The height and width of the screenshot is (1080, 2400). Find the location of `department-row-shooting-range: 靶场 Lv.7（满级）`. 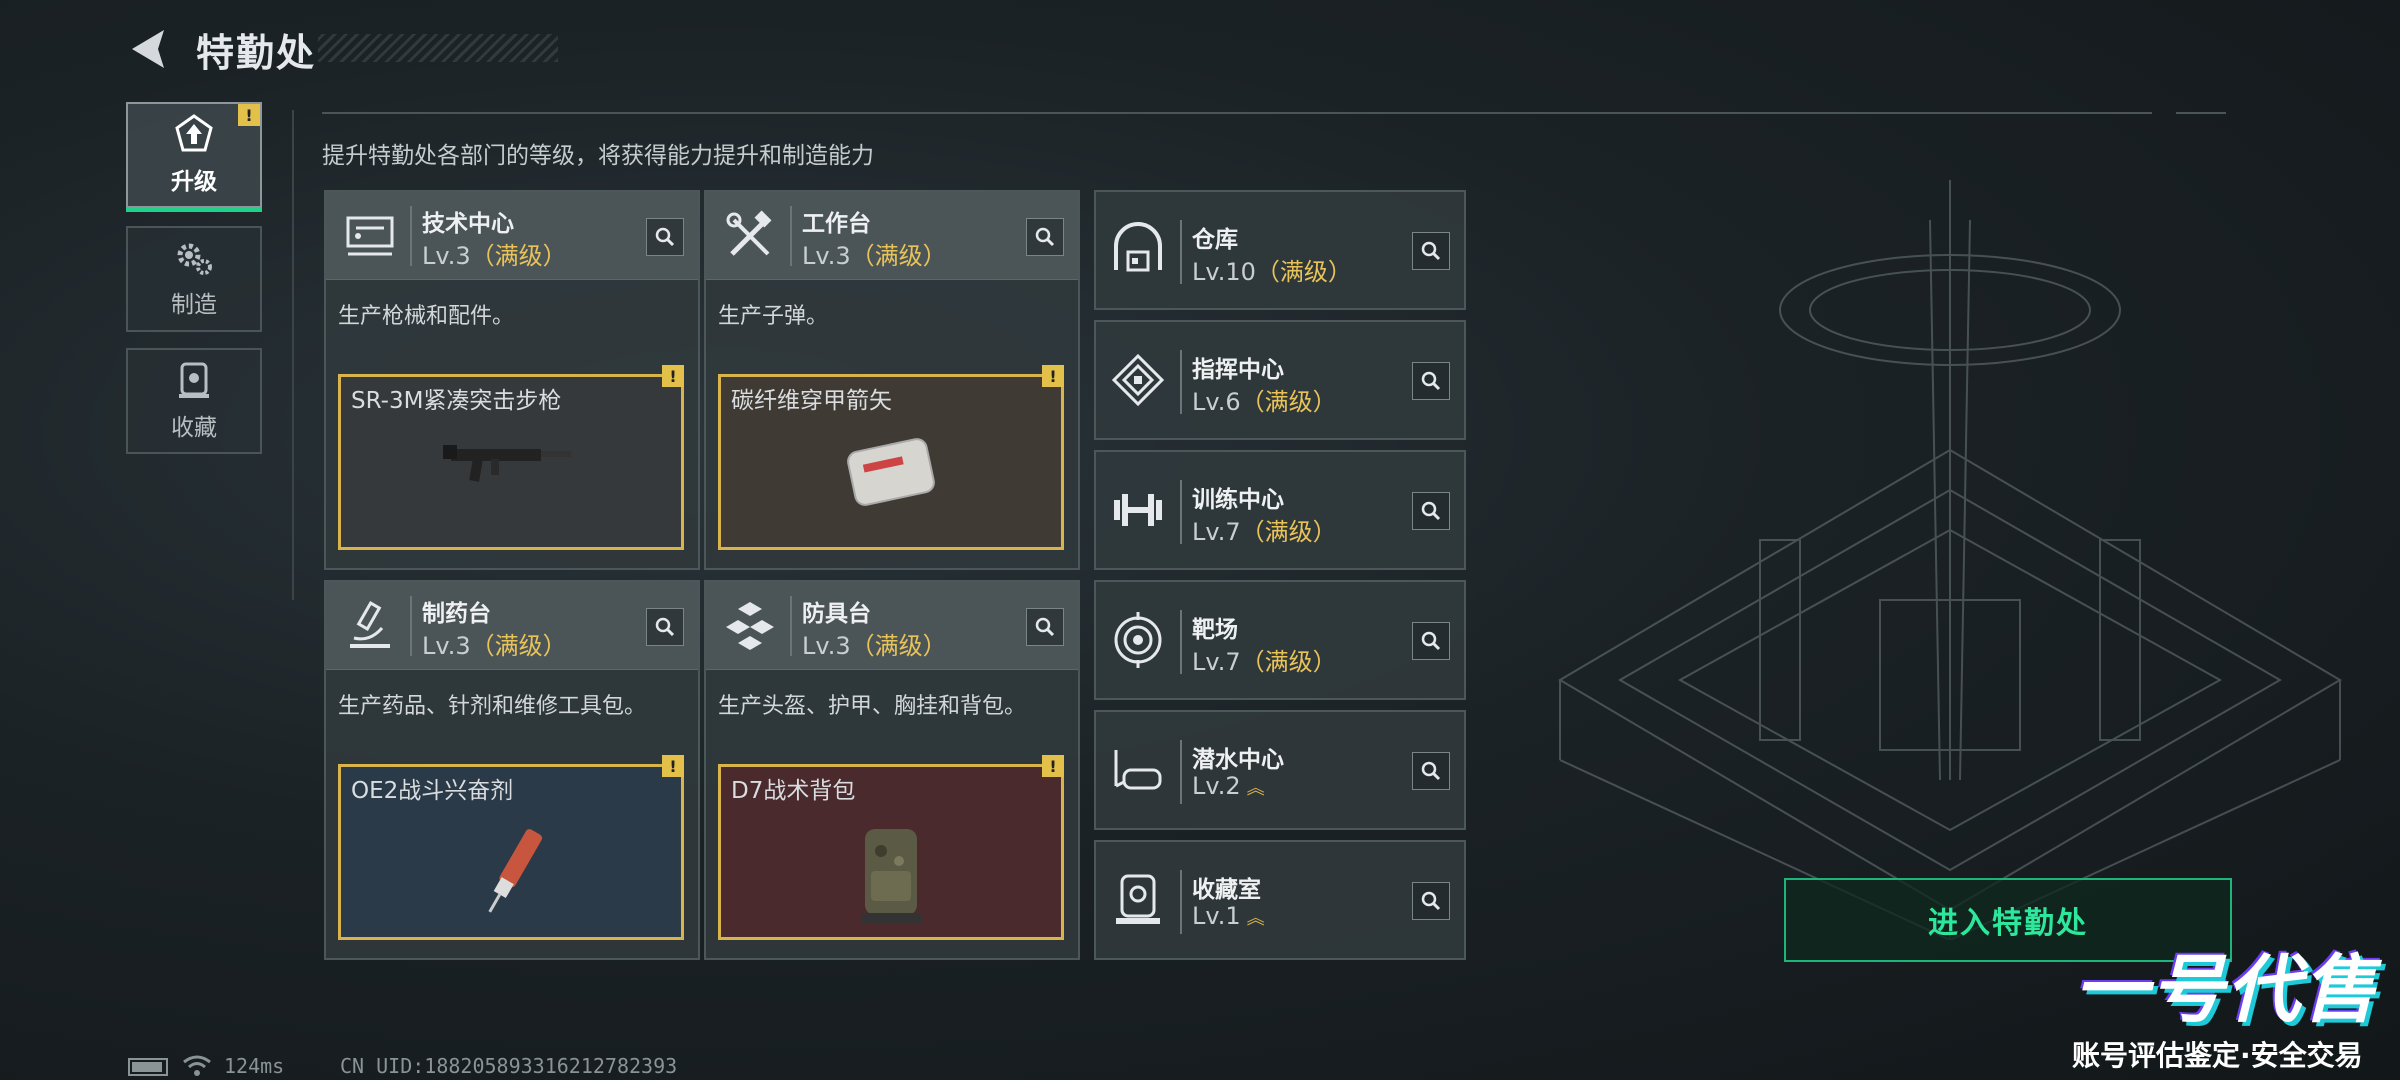

department-row-shooting-range: 靶场 Lv.7（满级） is located at coordinates (1280, 640).